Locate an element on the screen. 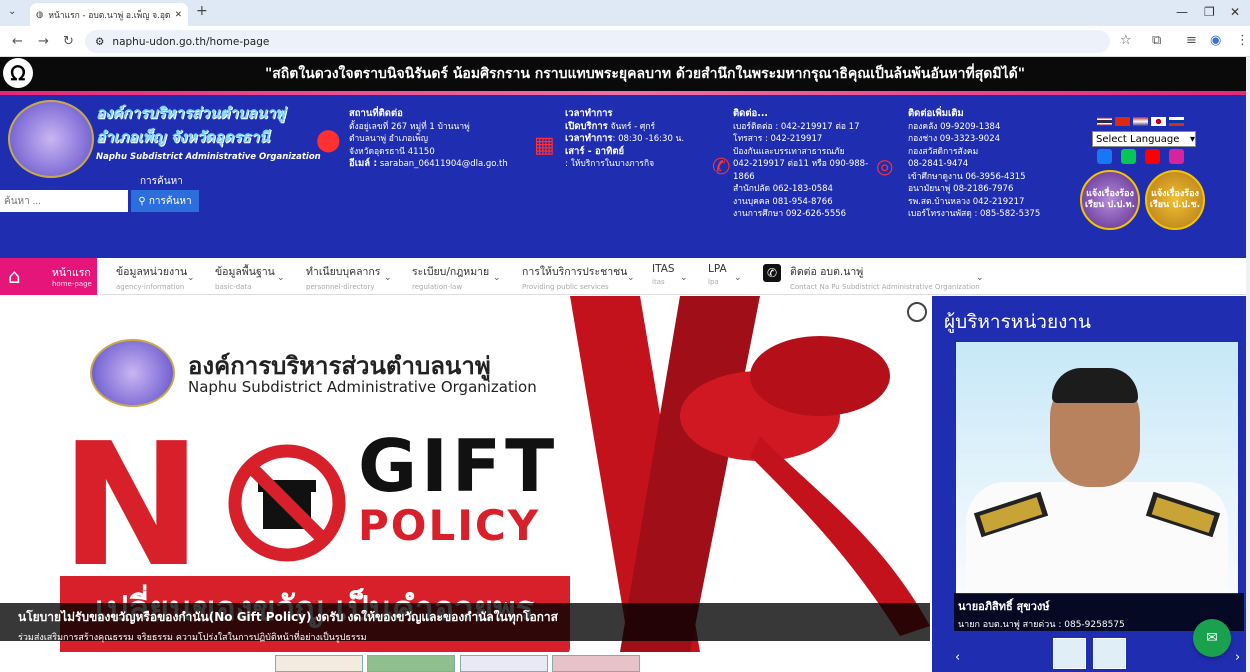 The width and height of the screenshot is (1250, 672). contact-line: สำนักปลัด 062-183-0584 is located at coordinates (783, 189).